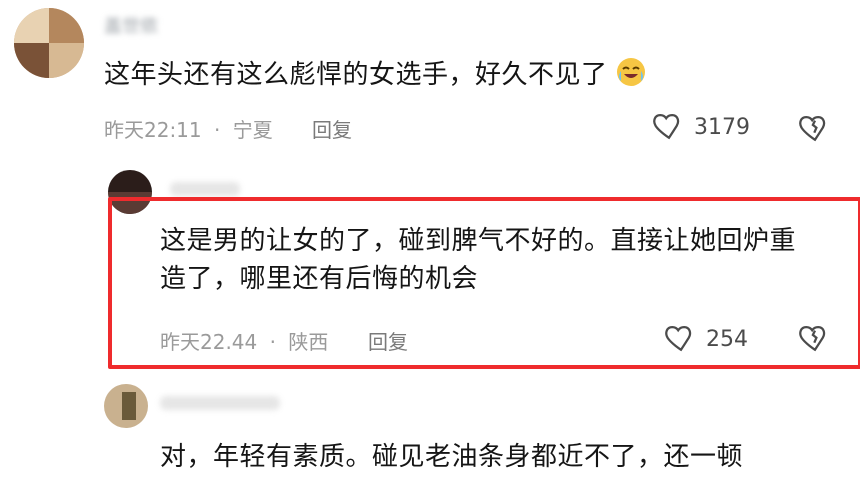 This screenshot has height=478, width=860. I want to click on like-button: 3179, so click(701, 127).